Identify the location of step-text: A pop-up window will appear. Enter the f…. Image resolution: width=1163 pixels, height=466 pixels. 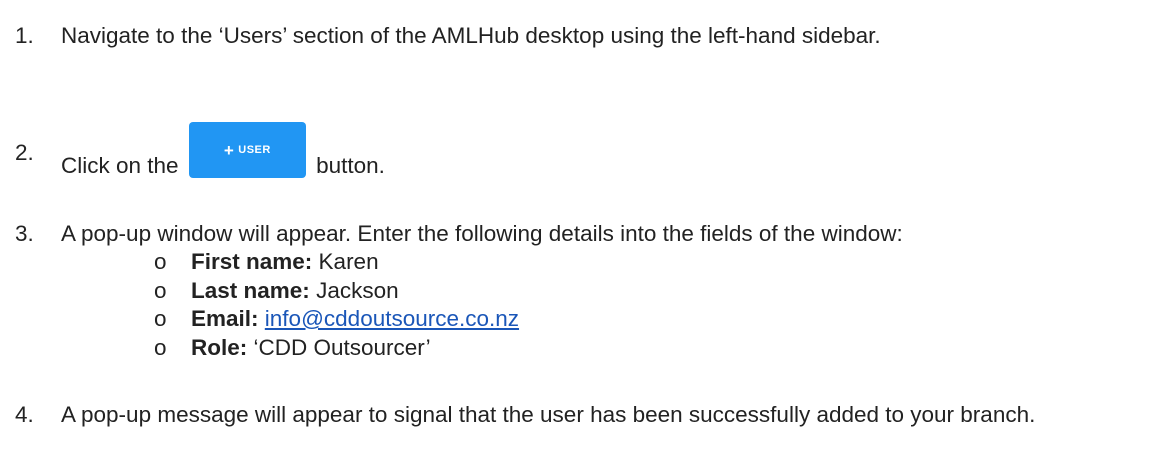
(482, 233).